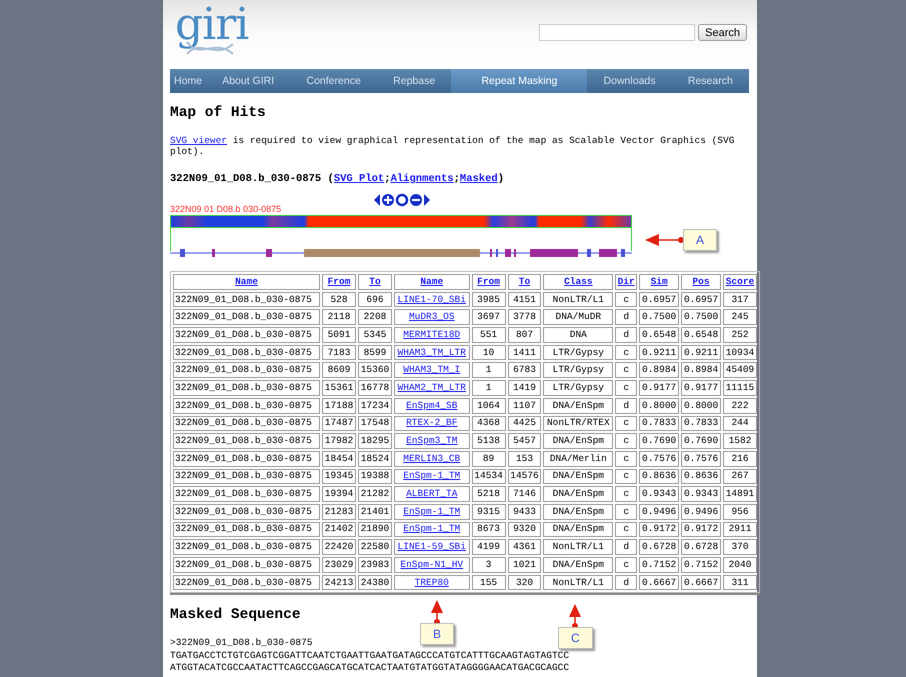  What do you see at coordinates (740, 512) in the screenshot?
I see `table-cell: 956` at bounding box center [740, 512].